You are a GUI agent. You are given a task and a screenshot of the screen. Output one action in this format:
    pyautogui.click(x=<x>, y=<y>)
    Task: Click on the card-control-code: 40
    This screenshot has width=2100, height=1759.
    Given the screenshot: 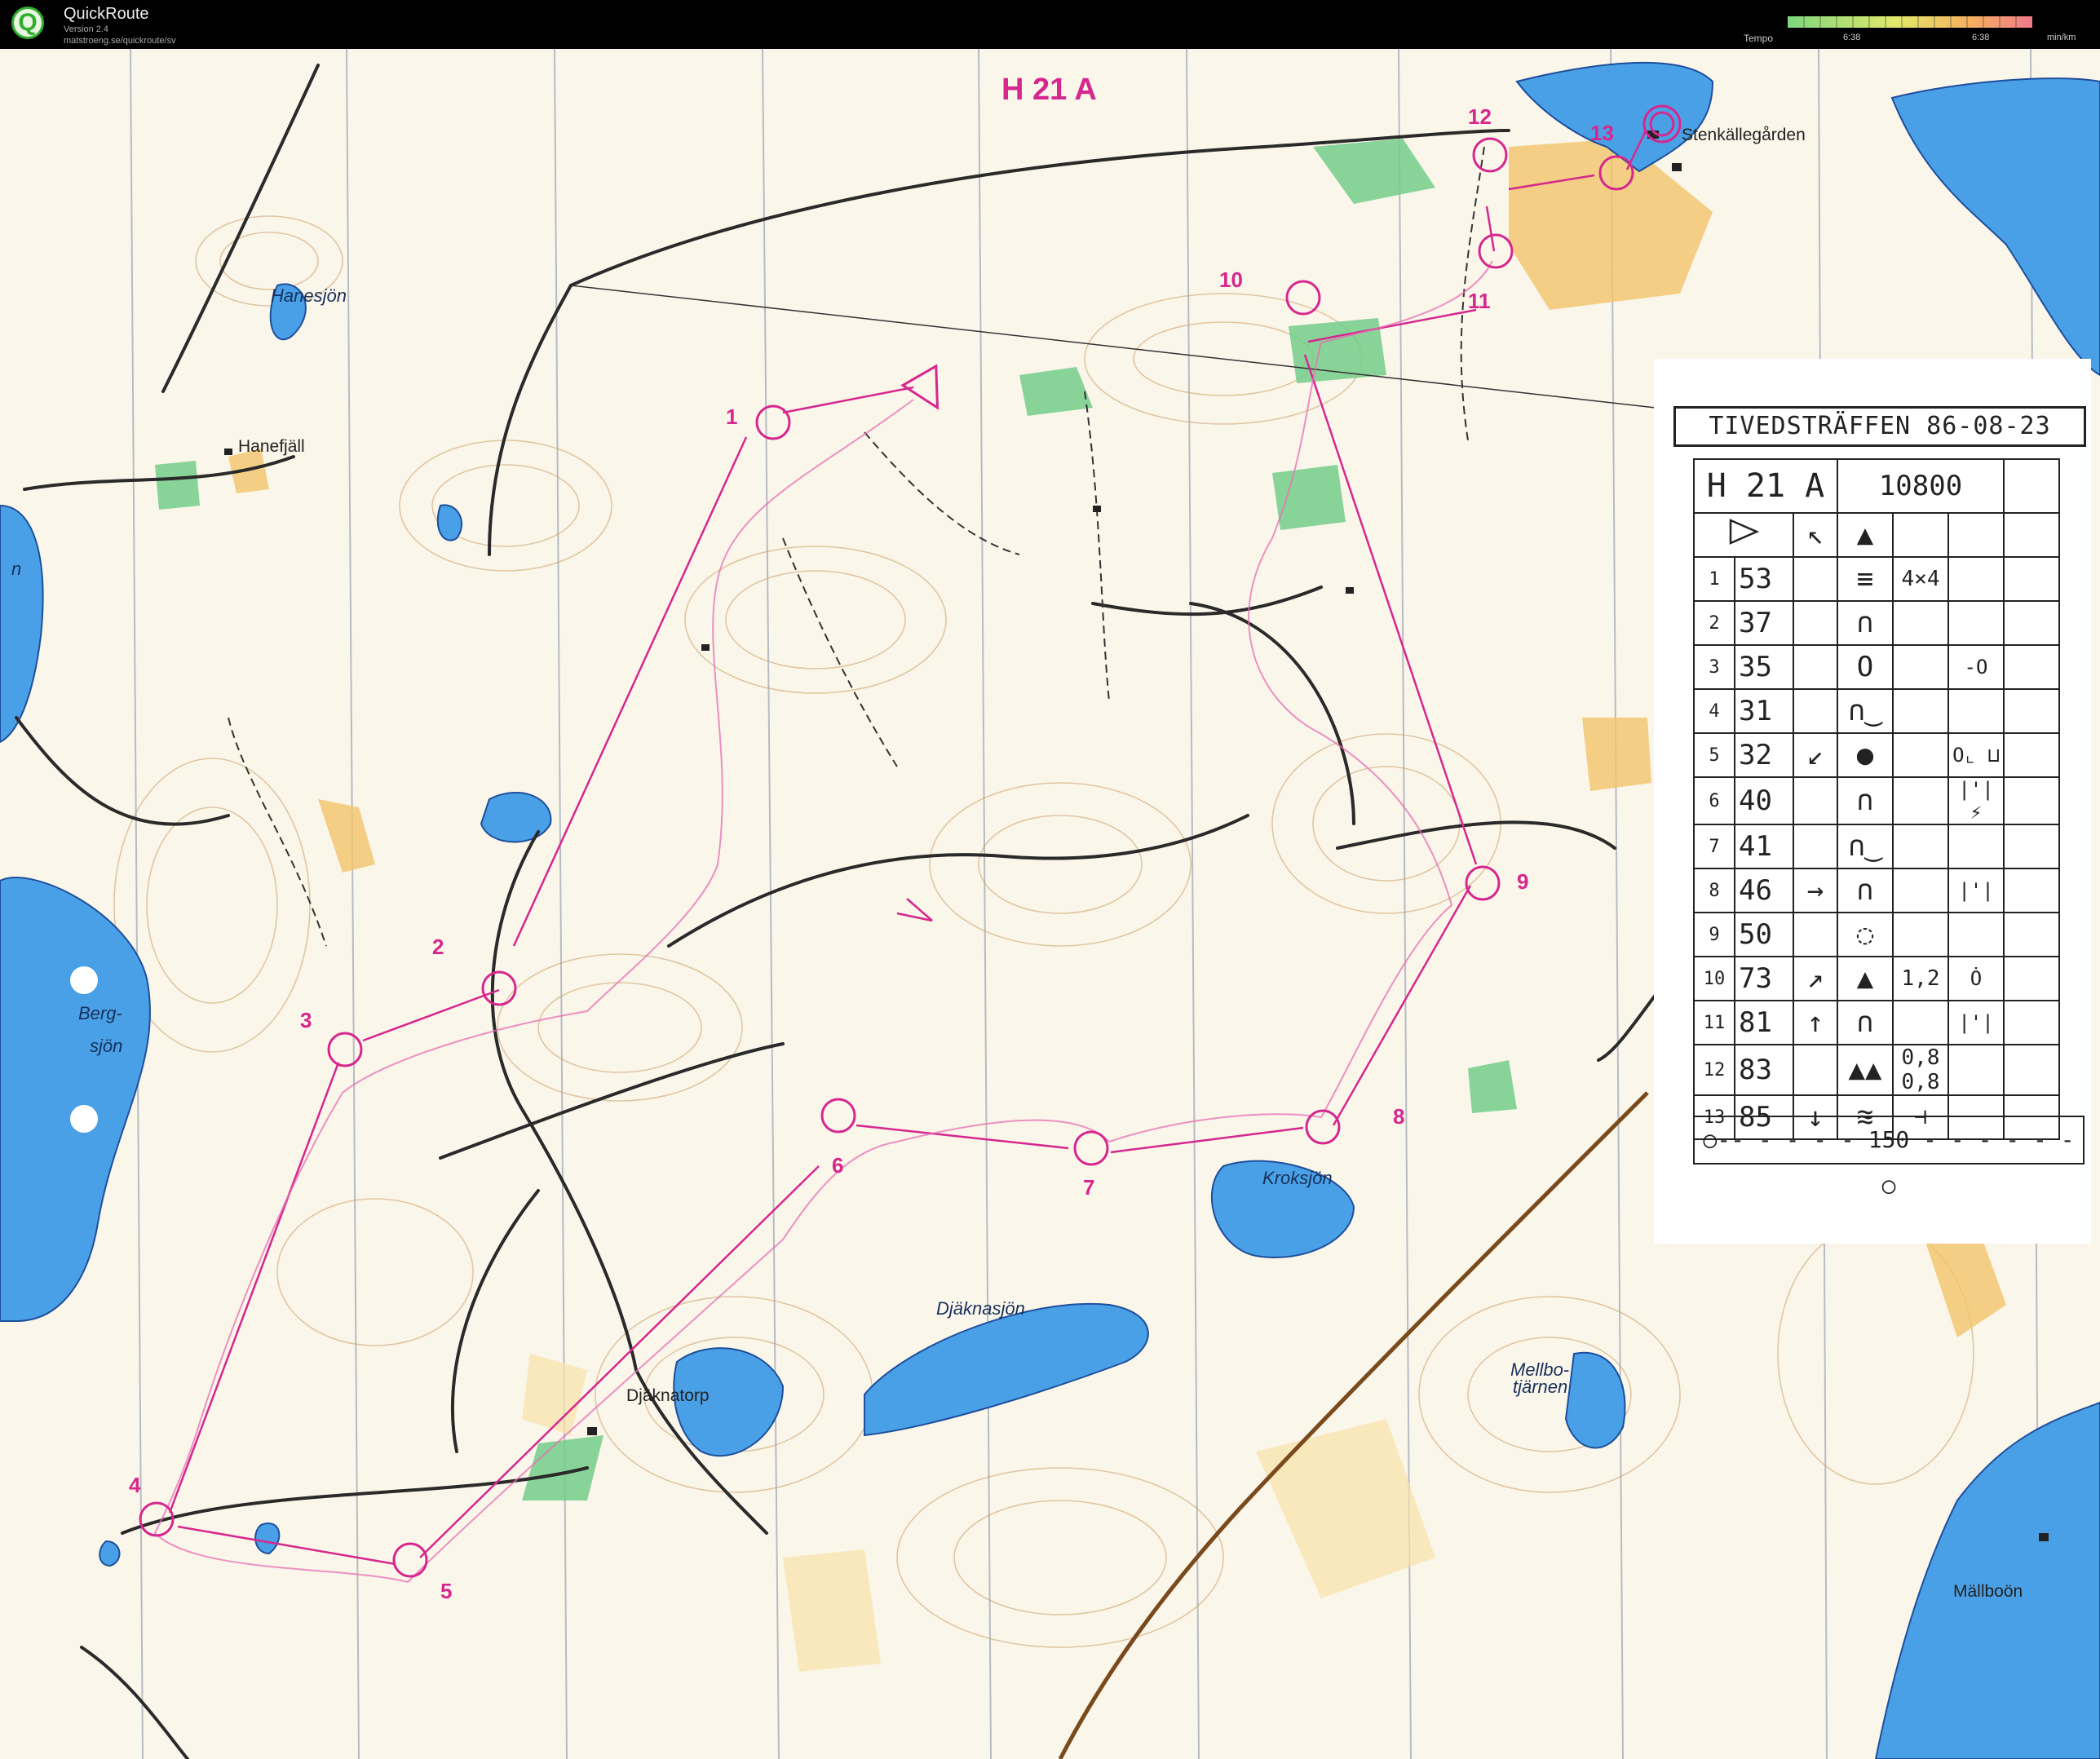 What is the action you would take?
    pyautogui.click(x=1764, y=800)
    